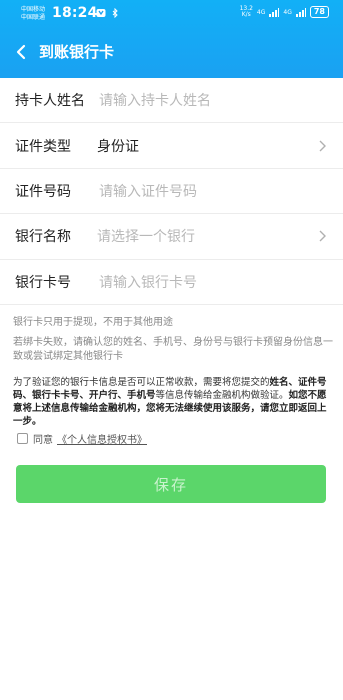  Describe the element at coordinates (261, 12) in the screenshot. I see `signal-1: 4G` at that location.